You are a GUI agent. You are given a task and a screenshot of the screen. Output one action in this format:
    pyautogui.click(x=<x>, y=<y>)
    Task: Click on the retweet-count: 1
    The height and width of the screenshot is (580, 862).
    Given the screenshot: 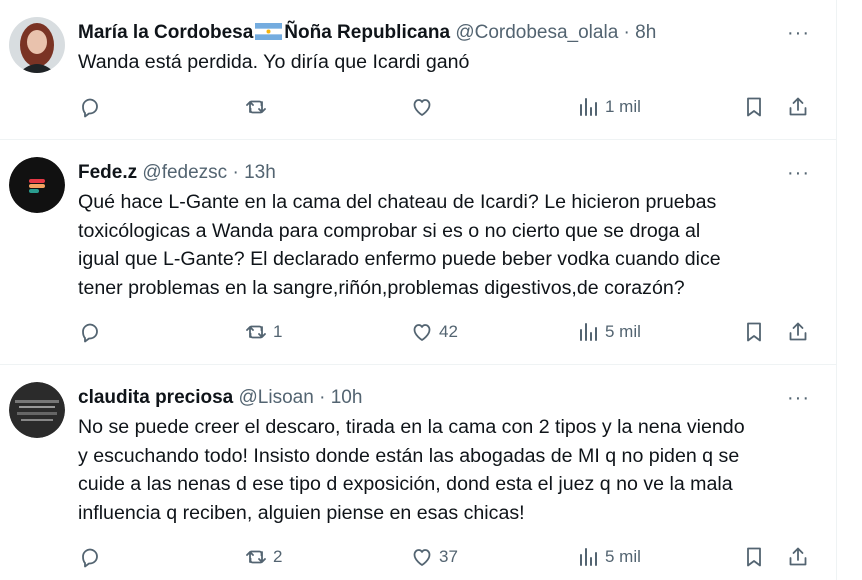 What is the action you would take?
    pyautogui.click(x=278, y=331)
    